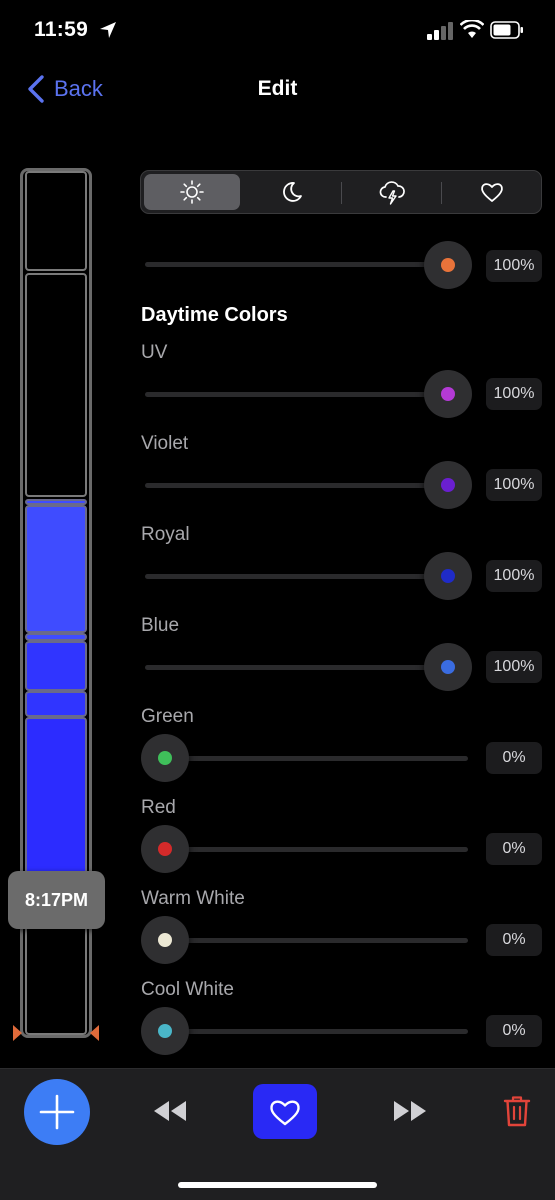  Describe the element at coordinates (94, 1033) in the screenshot. I see `timeline-end-marker` at that location.